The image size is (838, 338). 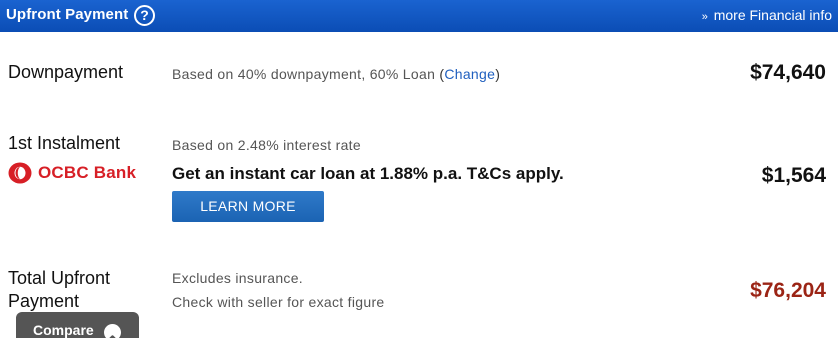 I want to click on downpayment-note-text: Based on 40% downpayment, 60% Loan, so click(x=304, y=74).